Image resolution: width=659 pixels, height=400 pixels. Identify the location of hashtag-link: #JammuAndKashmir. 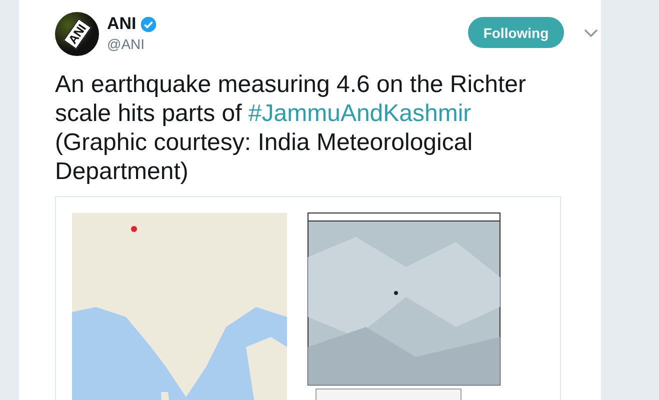
(360, 113).